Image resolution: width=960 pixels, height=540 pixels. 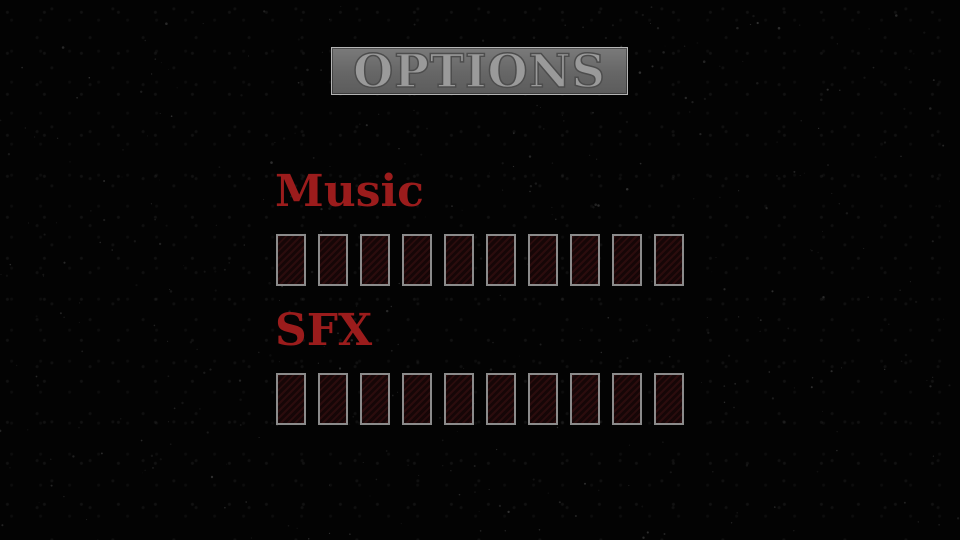 What do you see at coordinates (482, 399) in the screenshot?
I see `sfx-volume-slider` at bounding box center [482, 399].